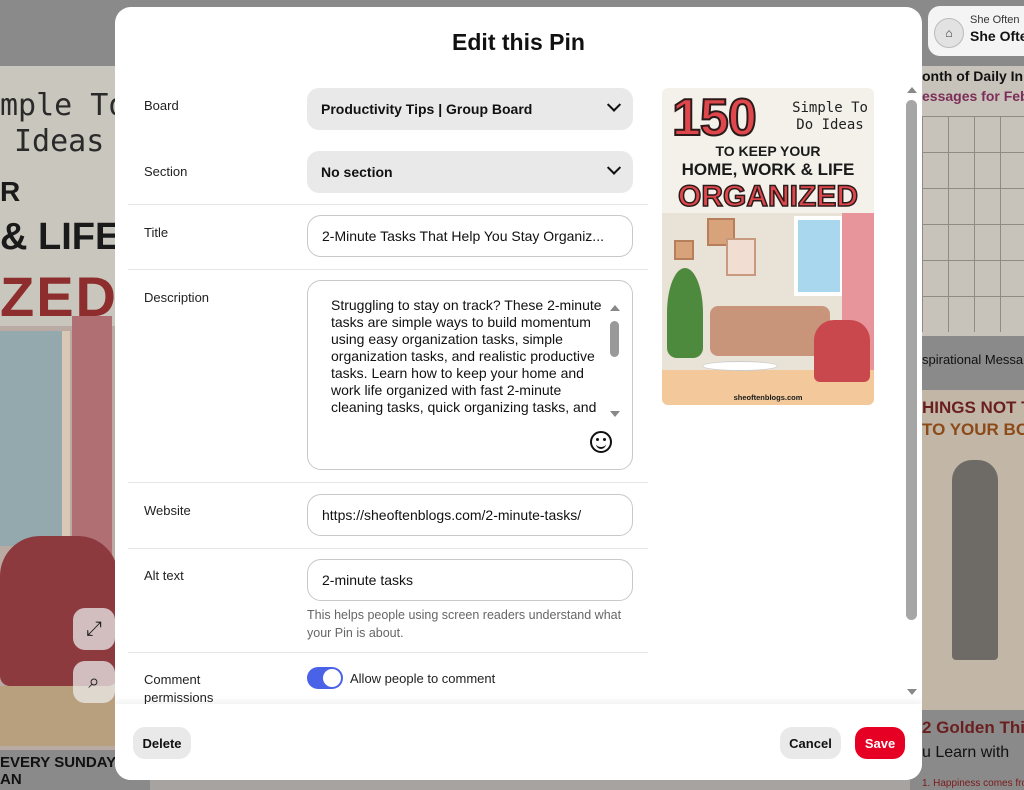 The width and height of the screenshot is (1024, 790). I want to click on cancel-button: Cancel, so click(810, 743).